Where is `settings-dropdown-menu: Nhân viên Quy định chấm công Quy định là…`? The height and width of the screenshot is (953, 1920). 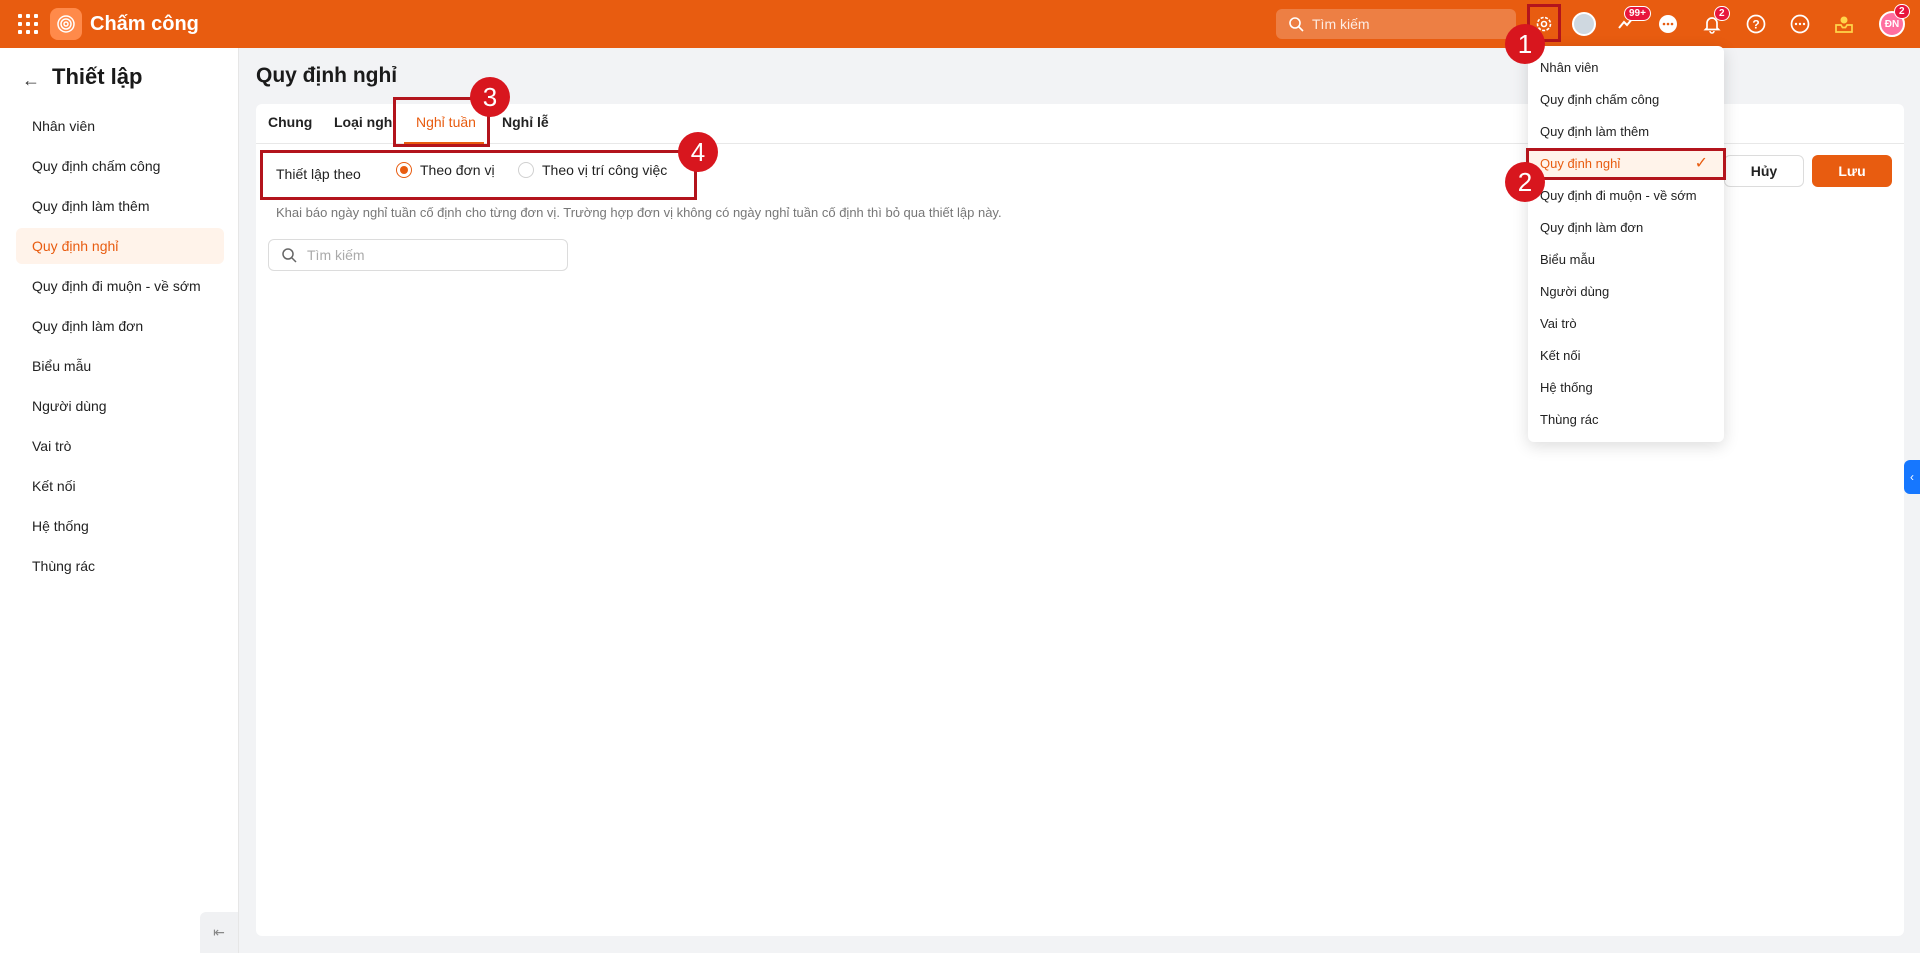 settings-dropdown-menu: Nhân viên Quy định chấm công Quy định là… is located at coordinates (1626, 244).